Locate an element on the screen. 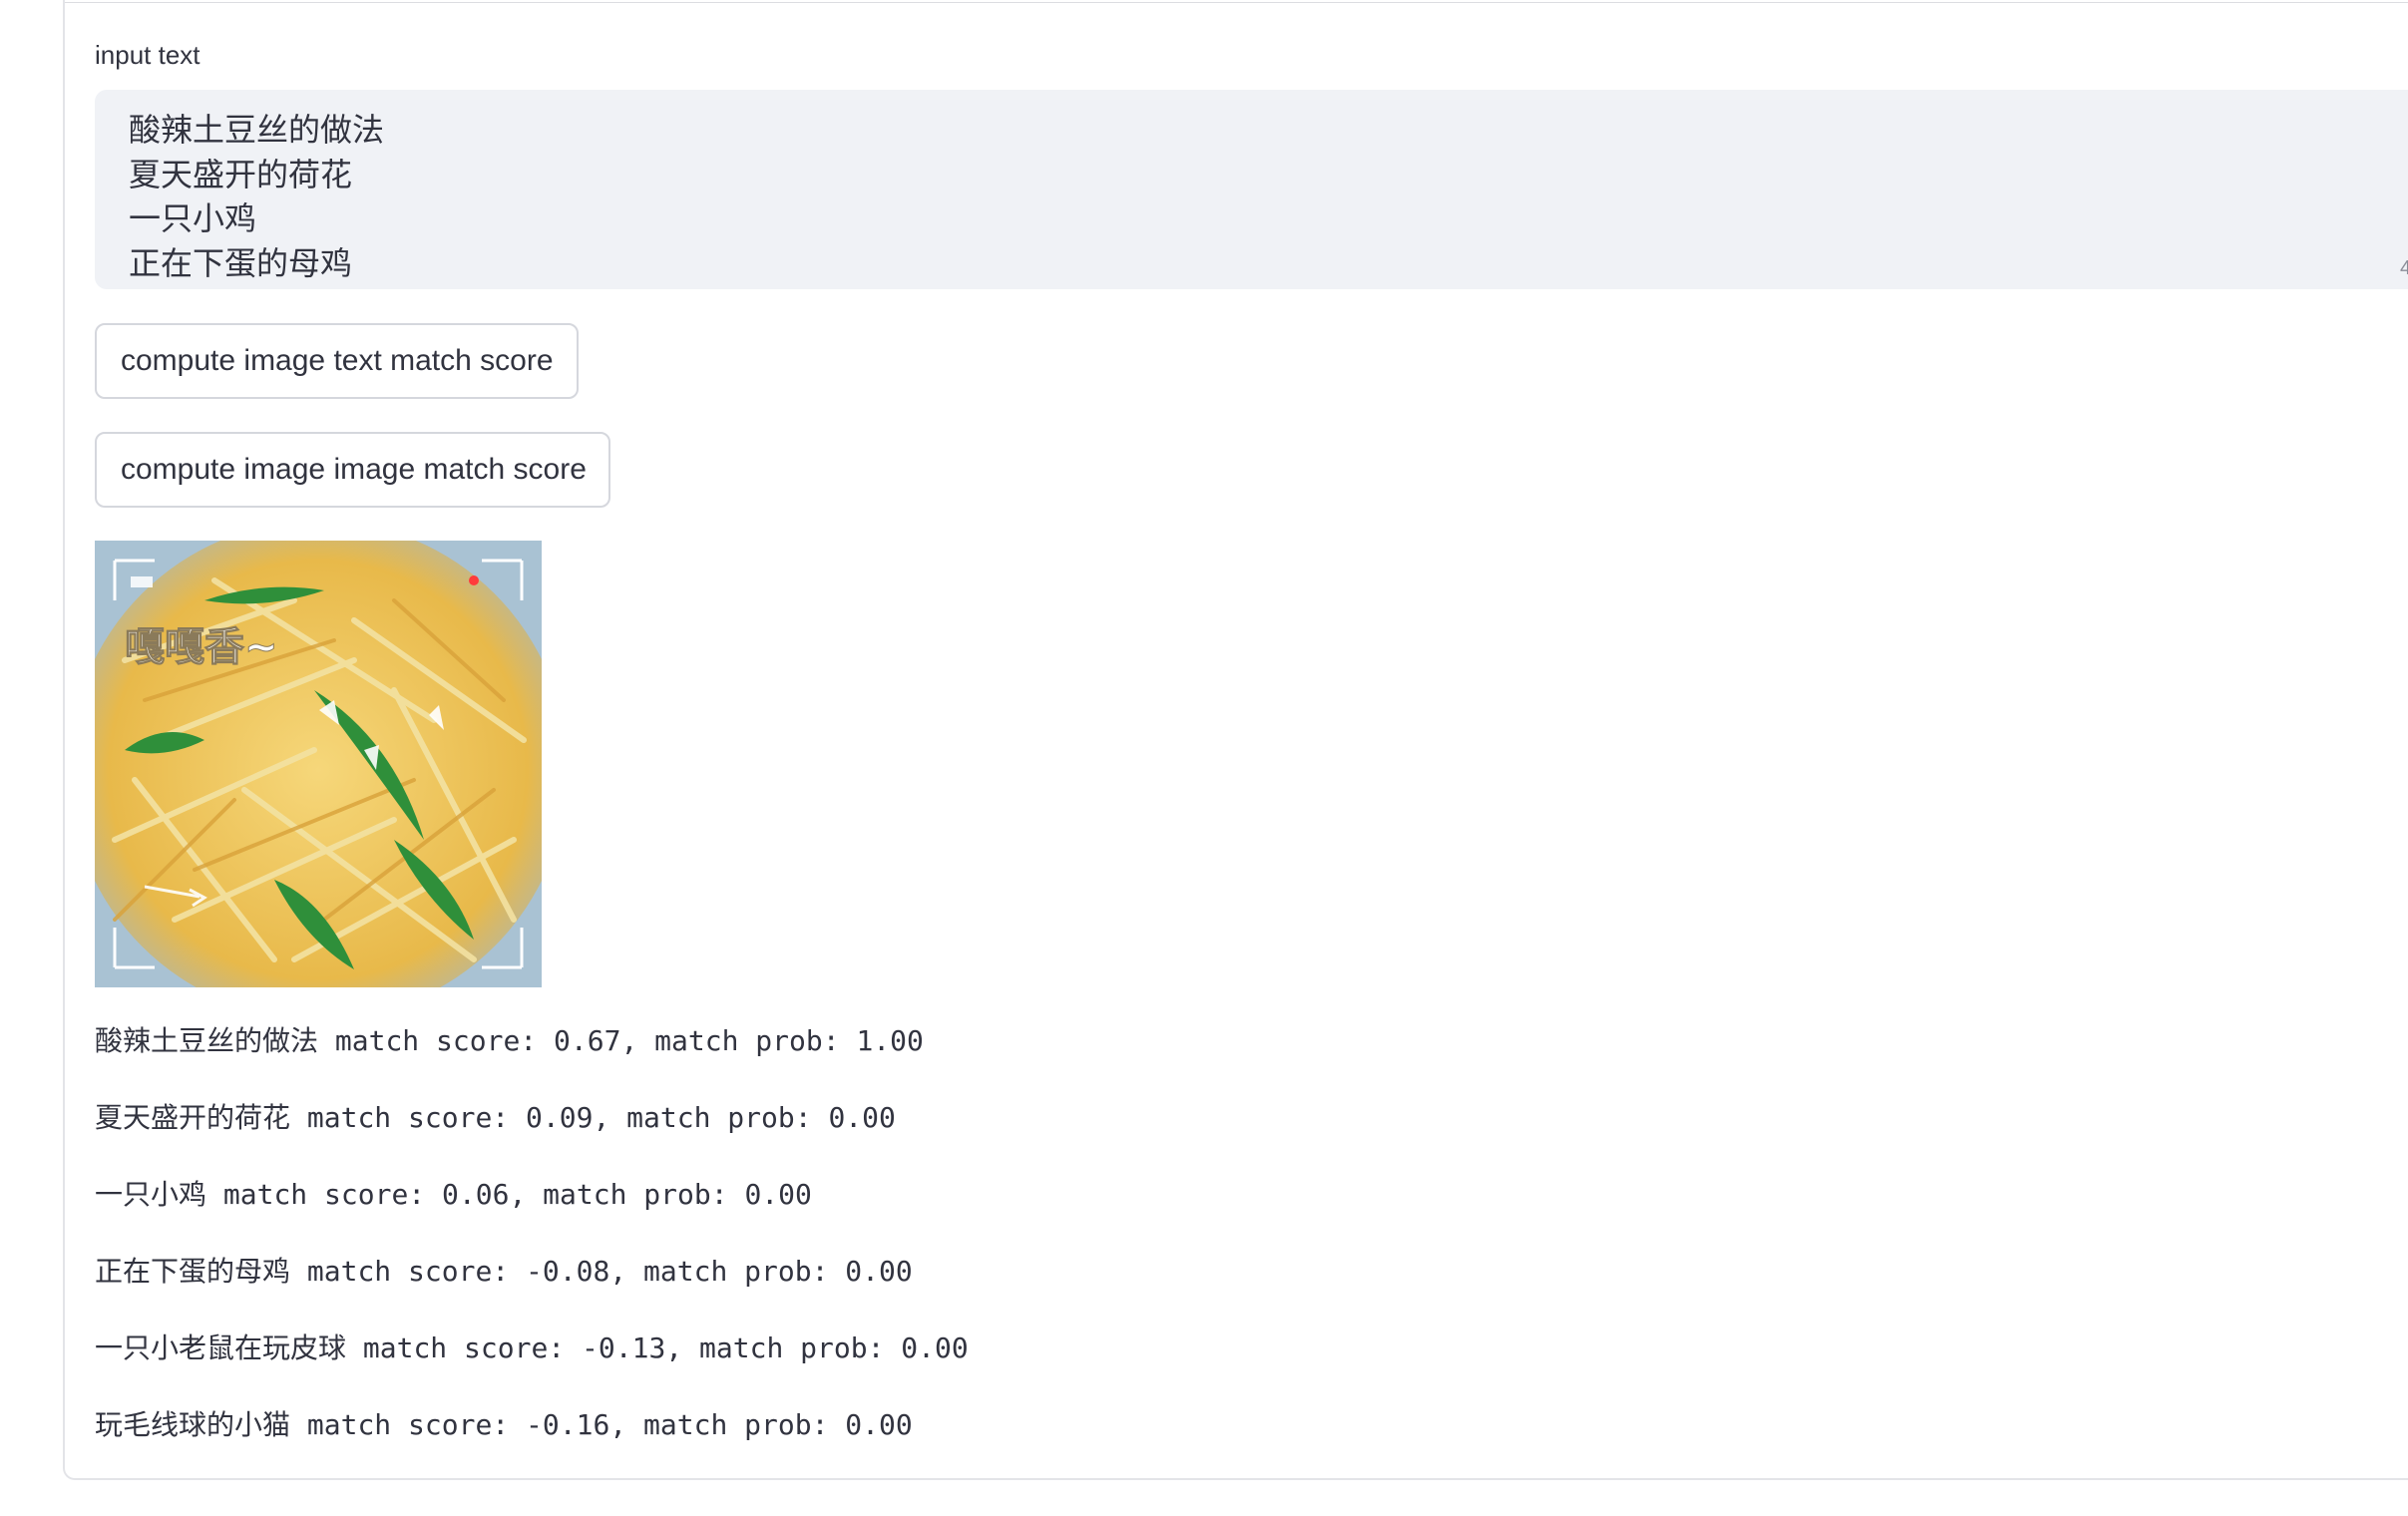 The image size is (2408, 1516). compute-image-match-button: compute image image match score is located at coordinates (353, 470).